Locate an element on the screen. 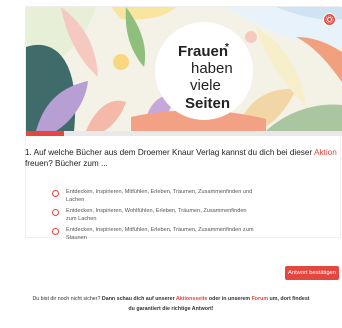  footer-text-4: um, dort findest is located at coordinates (289, 299).